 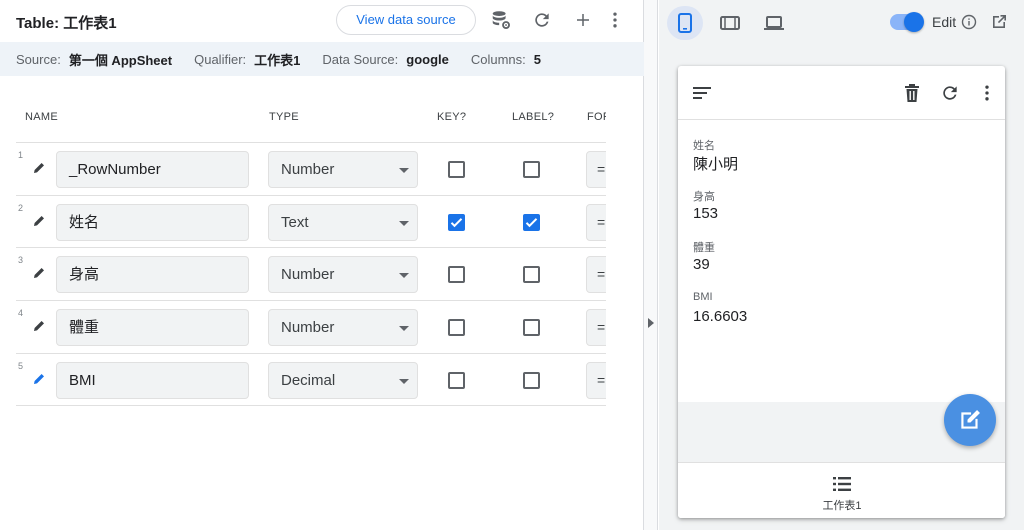 I want to click on field-label-name: 姓名, so click(x=704, y=146).